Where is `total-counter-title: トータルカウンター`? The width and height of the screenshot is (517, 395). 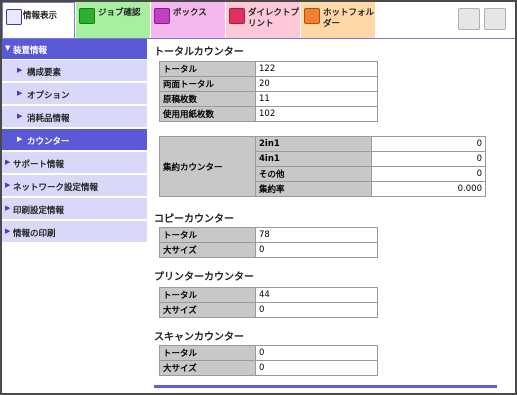 total-counter-title: トータルカウンター is located at coordinates (199, 52).